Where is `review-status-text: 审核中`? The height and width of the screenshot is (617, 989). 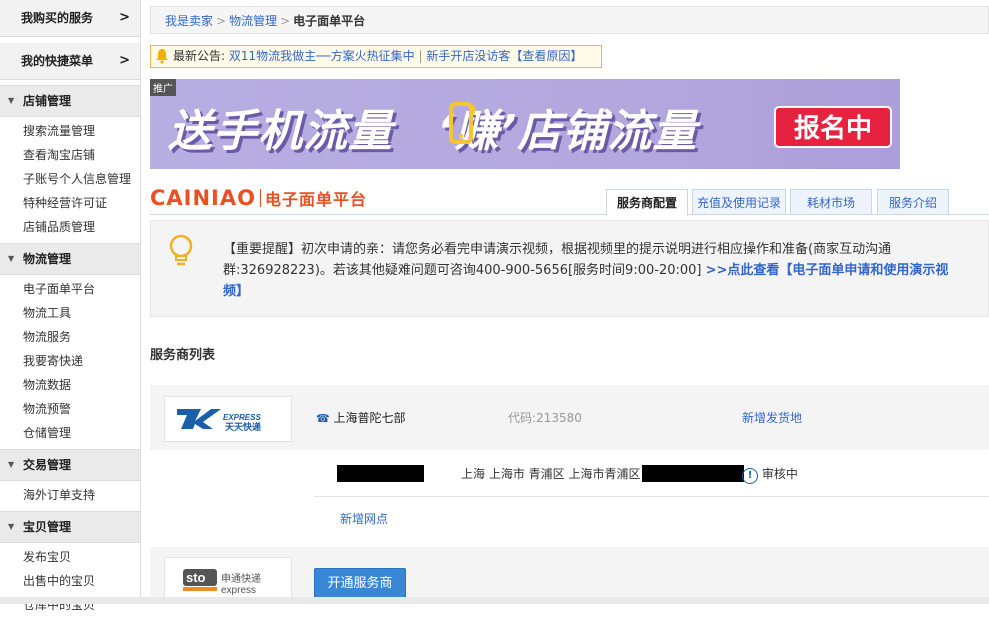 review-status-text: 审核中 is located at coordinates (779, 474).